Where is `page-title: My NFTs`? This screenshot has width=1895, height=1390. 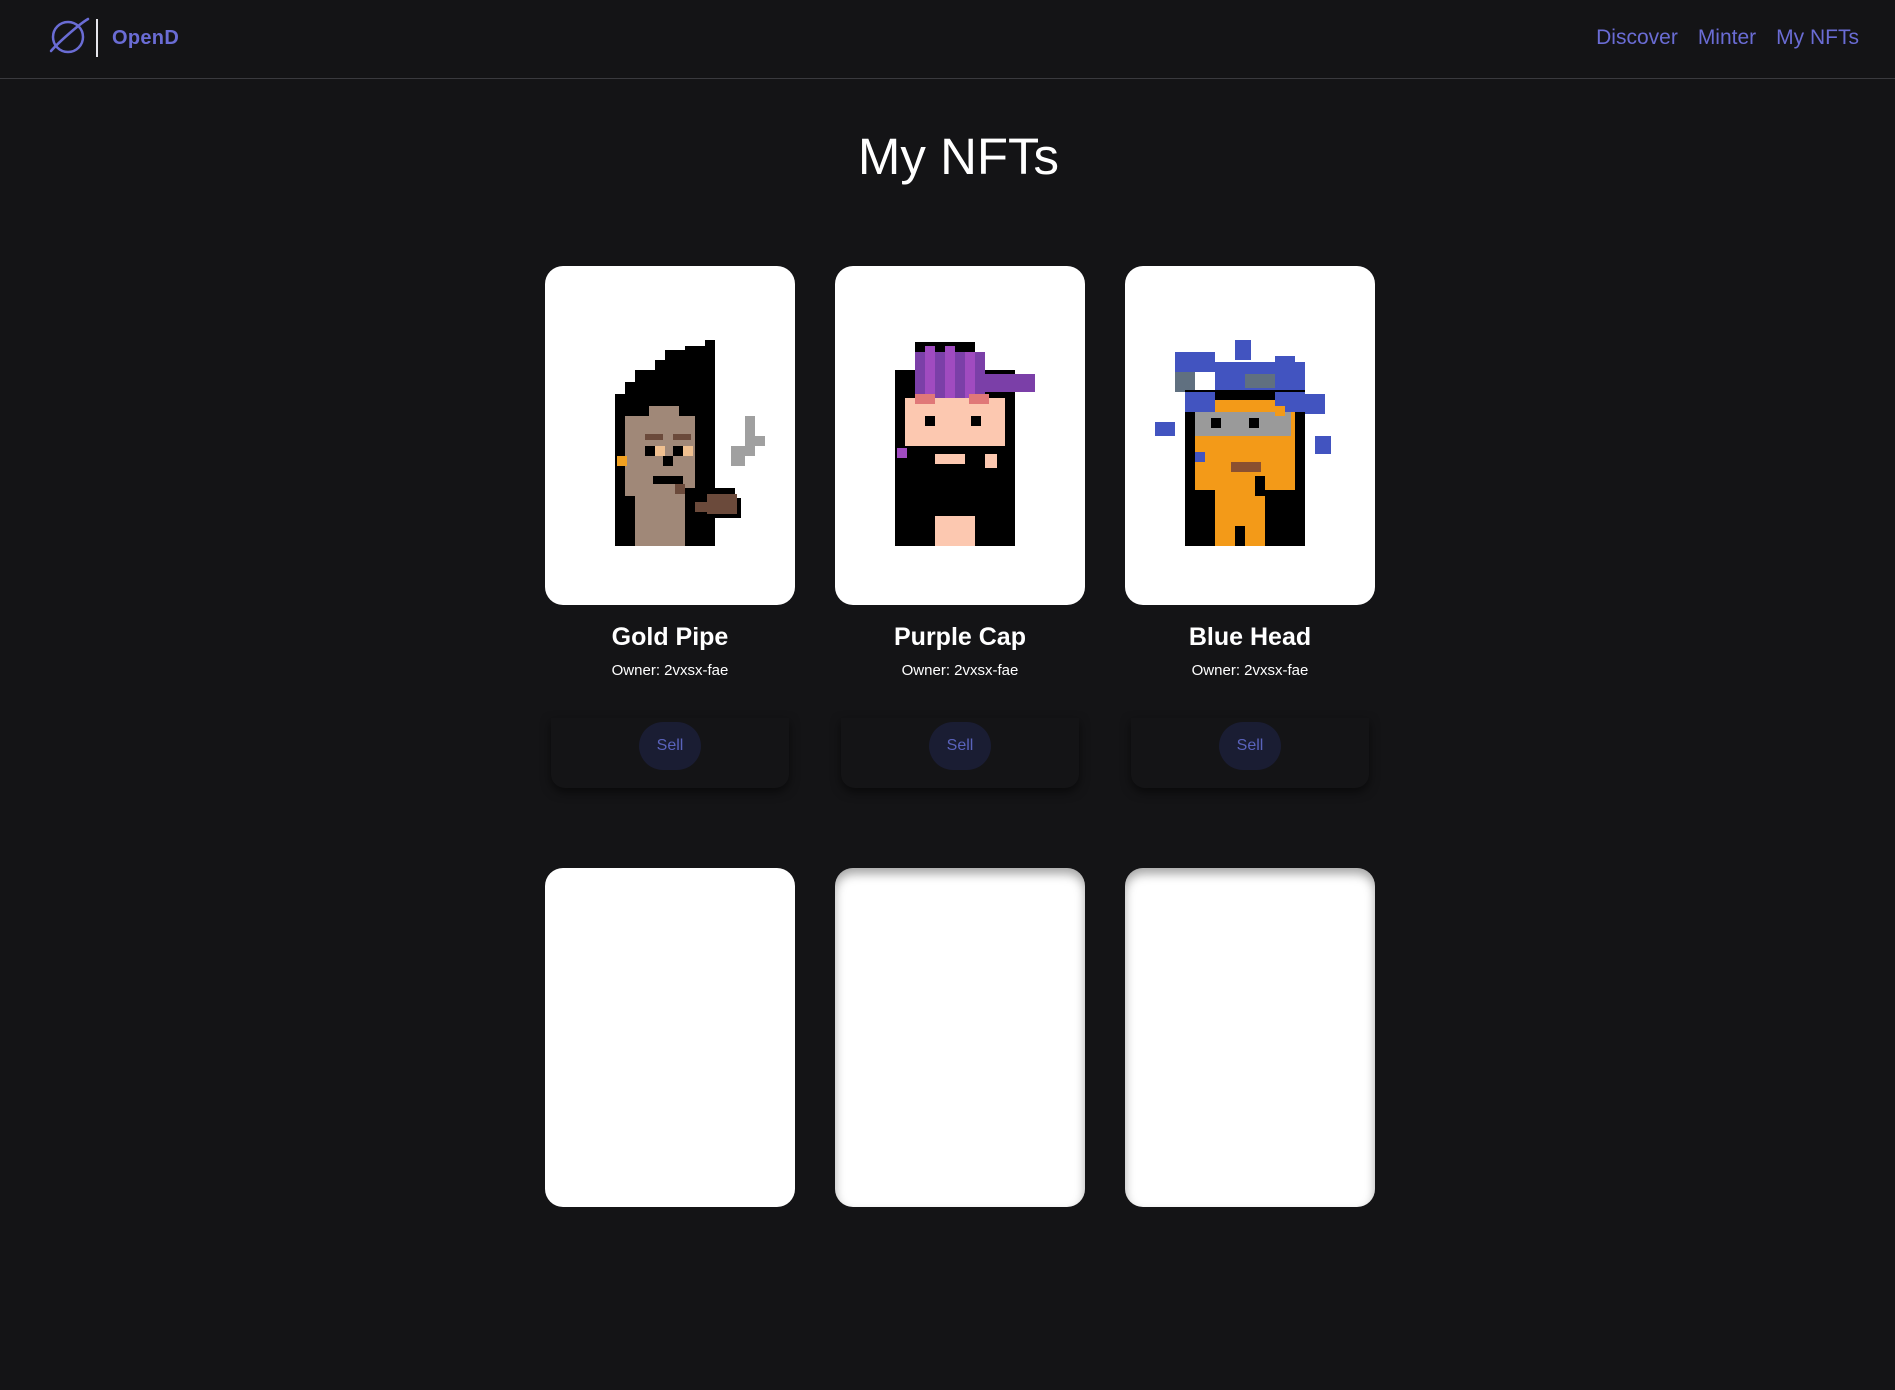 page-title: My NFTs is located at coordinates (958, 156).